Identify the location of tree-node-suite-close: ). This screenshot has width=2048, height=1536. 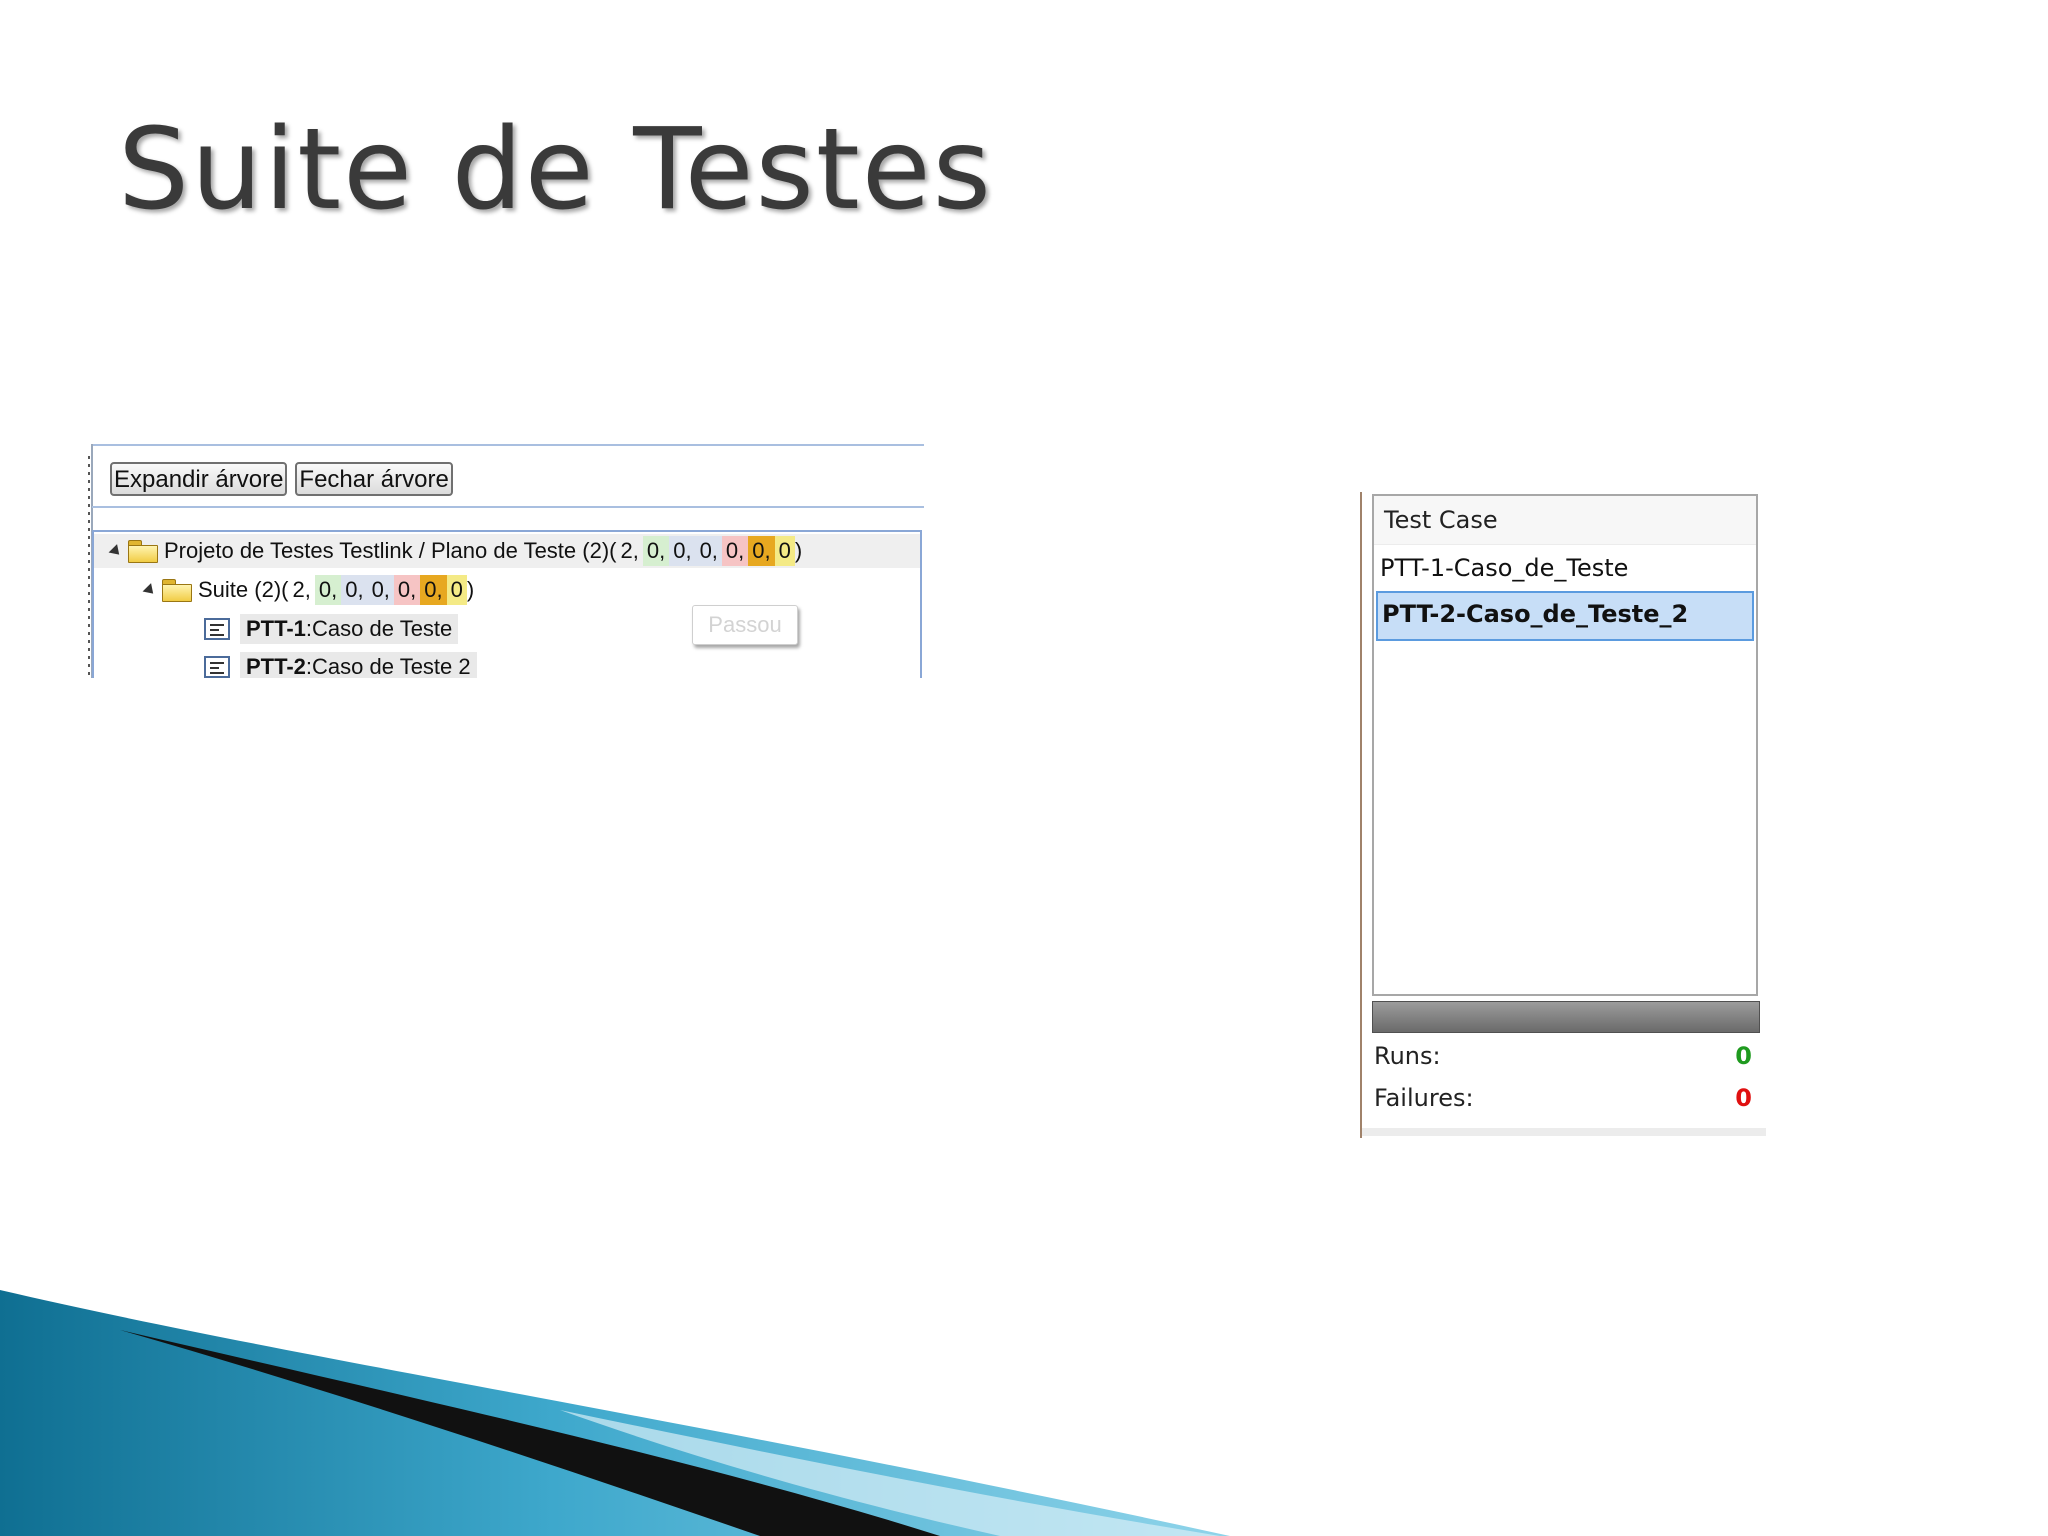
(470, 589).